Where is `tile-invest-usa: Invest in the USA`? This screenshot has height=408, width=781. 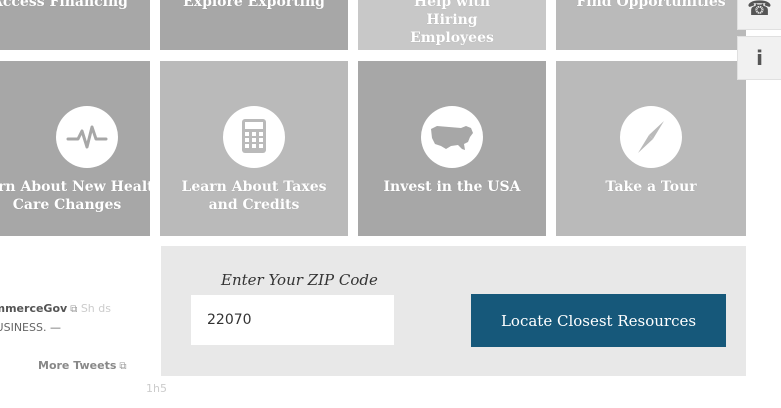 tile-invest-usa: Invest in the USA is located at coordinates (452, 148).